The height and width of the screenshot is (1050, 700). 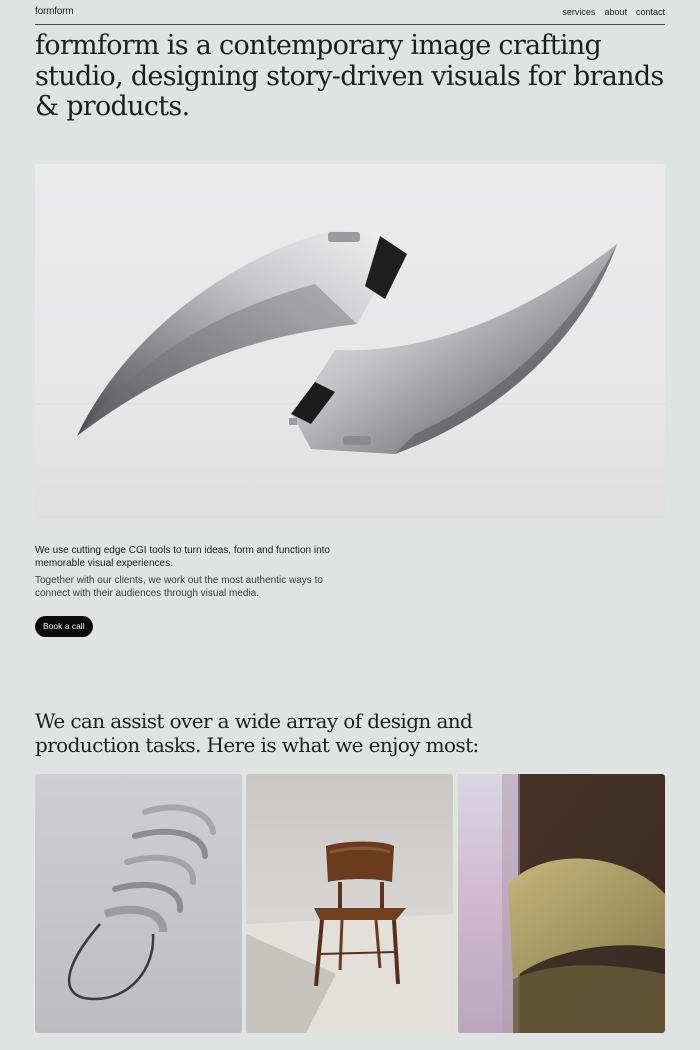 What do you see at coordinates (64, 626) in the screenshot?
I see `book-a-call-button: Book a call` at bounding box center [64, 626].